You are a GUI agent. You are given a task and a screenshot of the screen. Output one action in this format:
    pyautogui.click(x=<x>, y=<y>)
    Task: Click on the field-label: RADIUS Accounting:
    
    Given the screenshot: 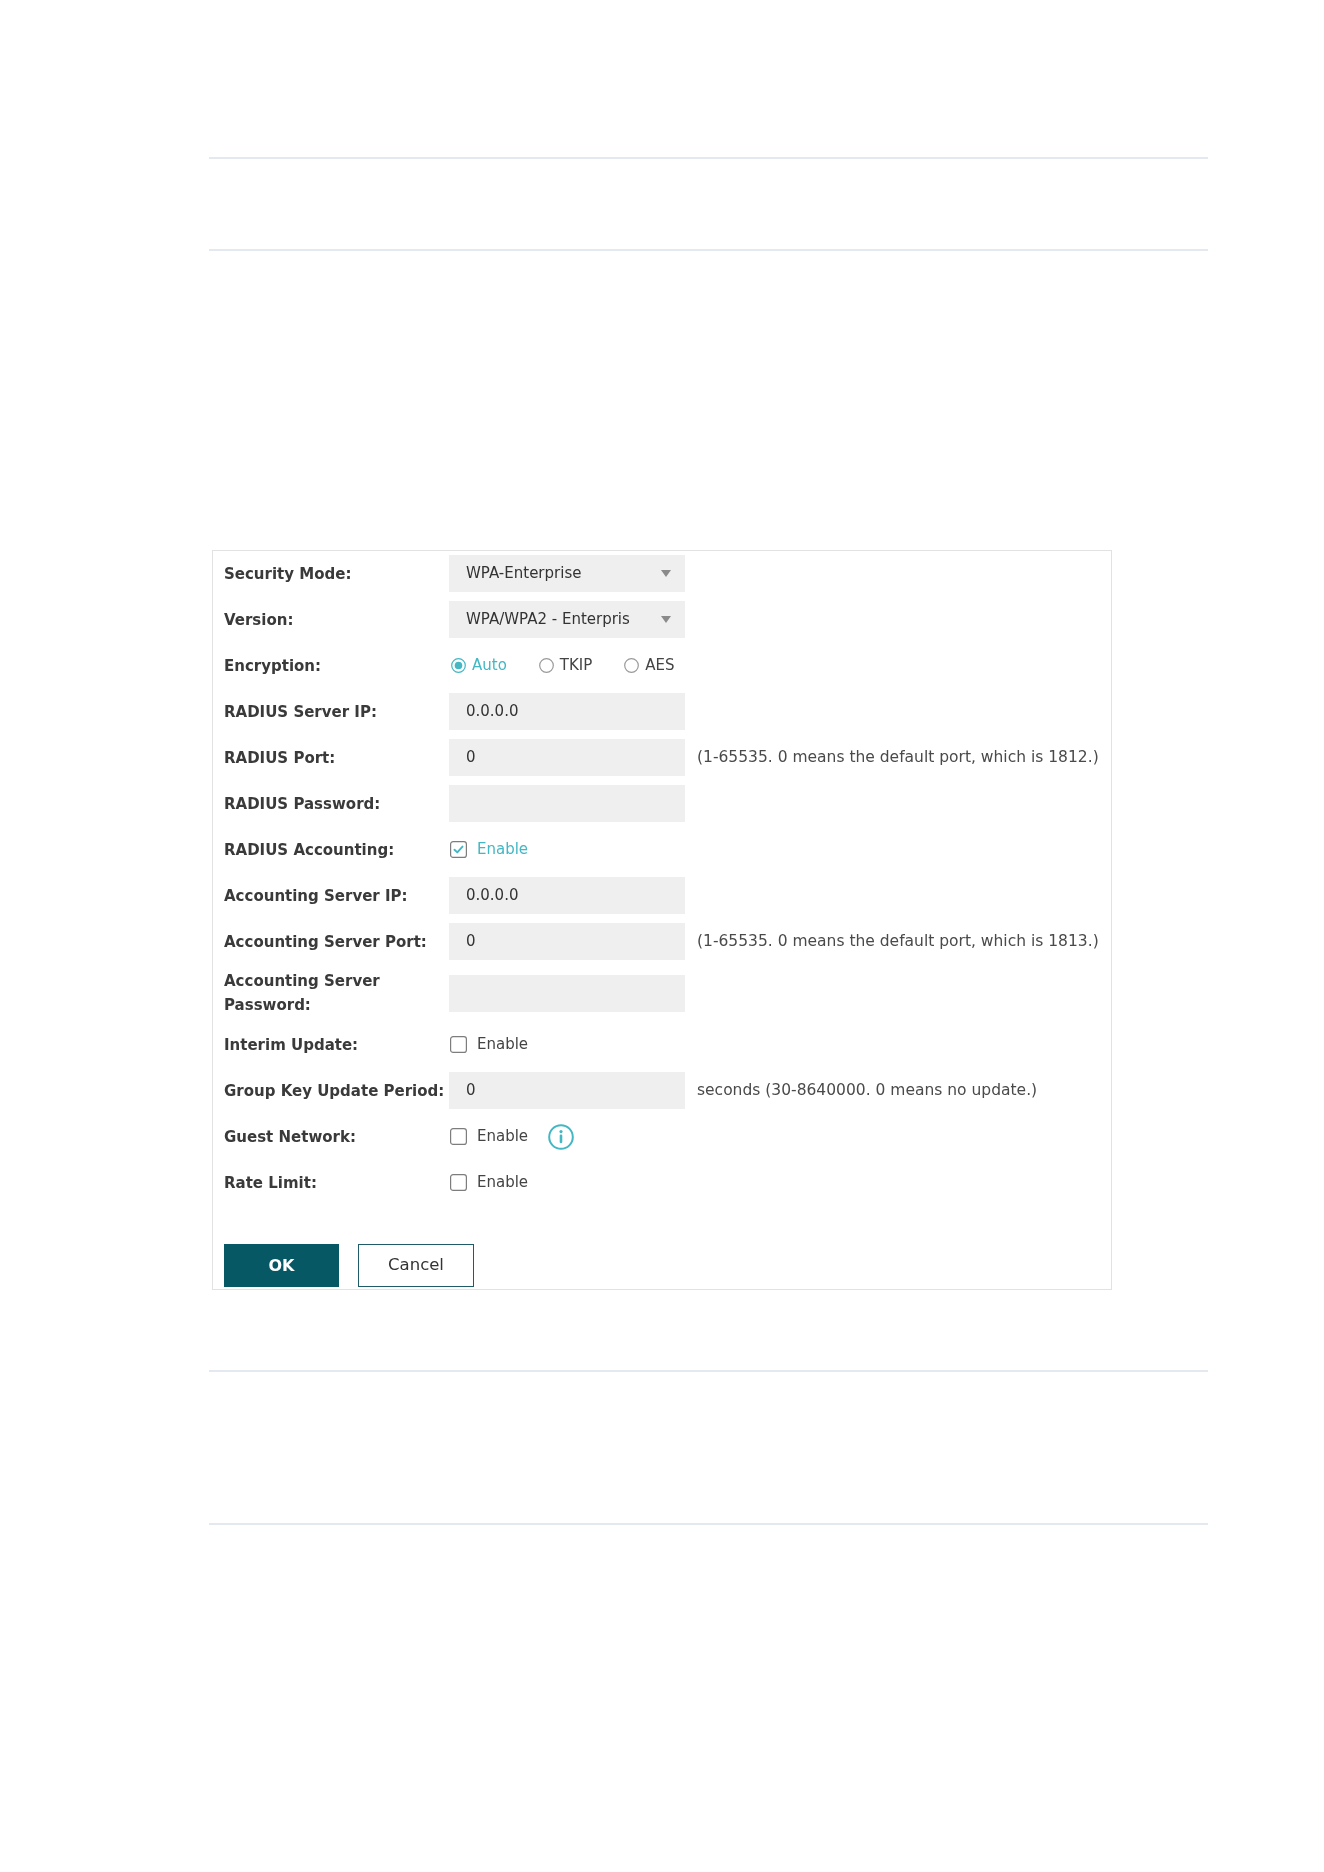 What is the action you would take?
    pyautogui.click(x=309, y=849)
    